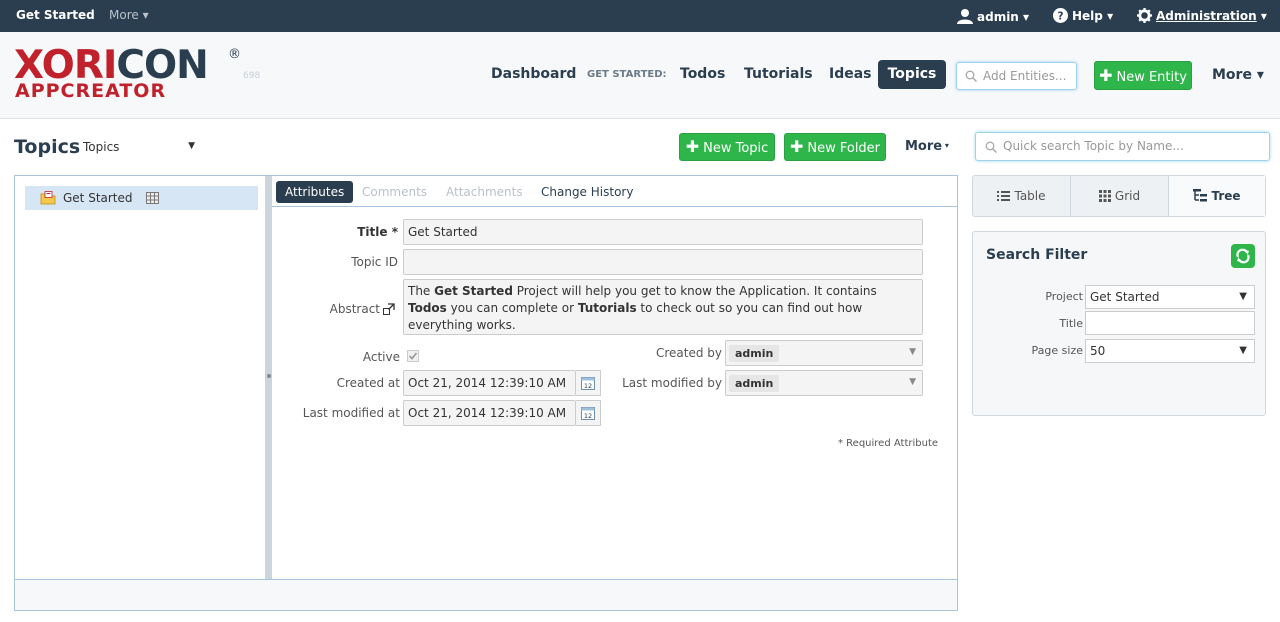  Describe the element at coordinates (1127, 196) in the screenshot. I see `view-grid-label: Grid` at that location.